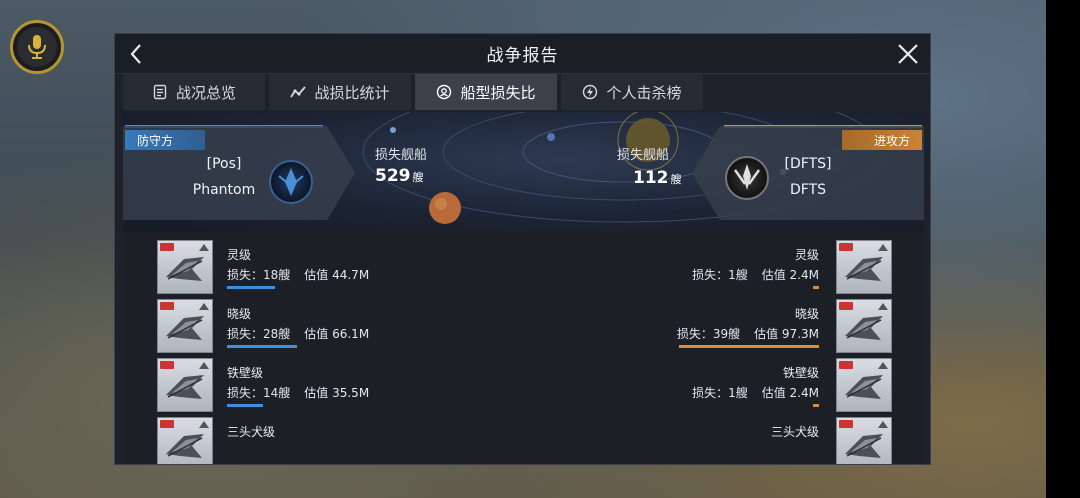 Image resolution: width=1080 pixels, height=498 pixels. I want to click on attacker-tag: [DFTS], so click(808, 164).